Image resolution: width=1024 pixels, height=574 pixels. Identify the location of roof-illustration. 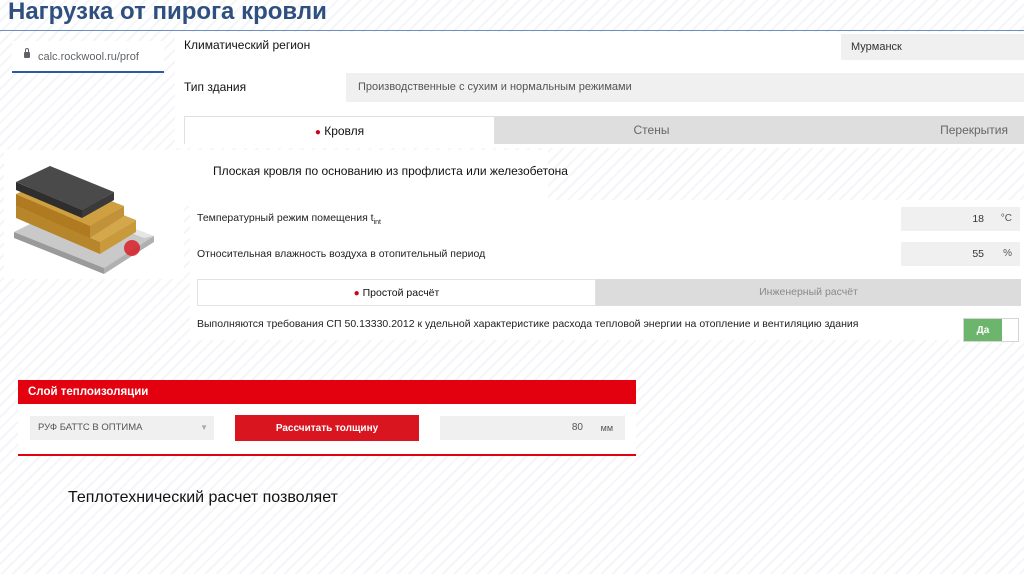
(94, 214).